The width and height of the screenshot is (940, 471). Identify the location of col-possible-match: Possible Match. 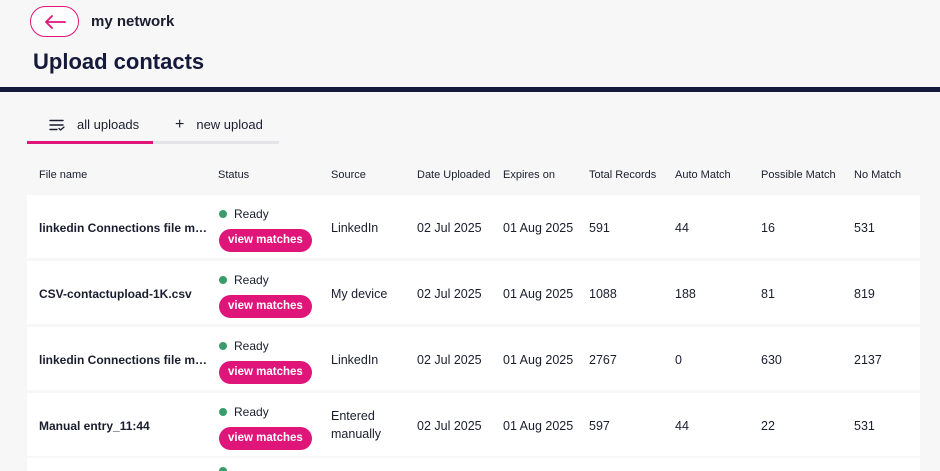
(798, 175).